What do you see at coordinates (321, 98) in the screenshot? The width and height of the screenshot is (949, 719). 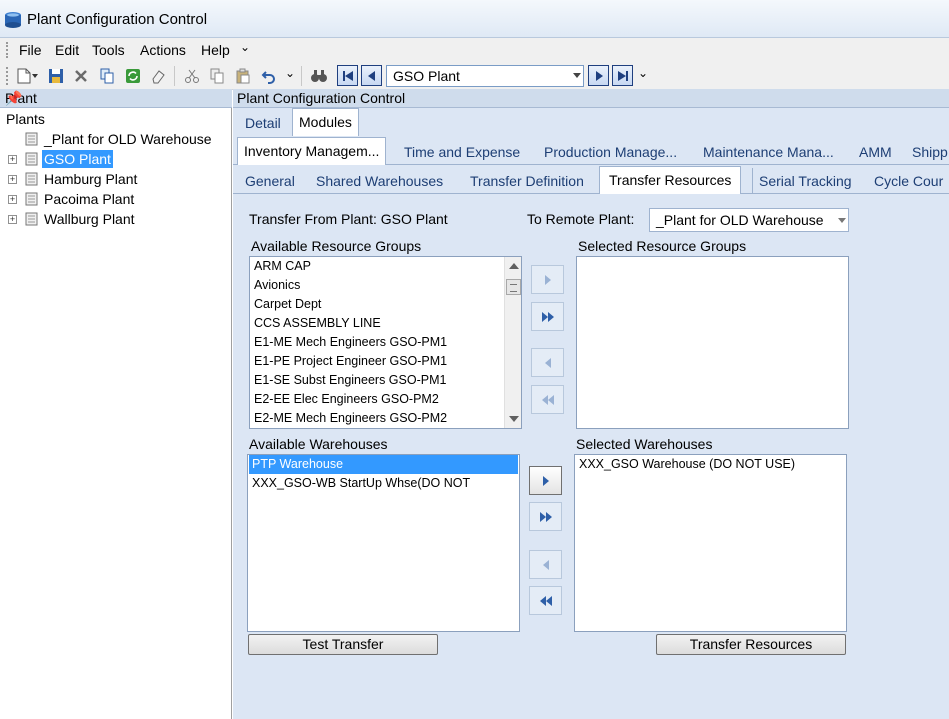 I see `configuration-panel-title: Plant Configuration Control` at bounding box center [321, 98].